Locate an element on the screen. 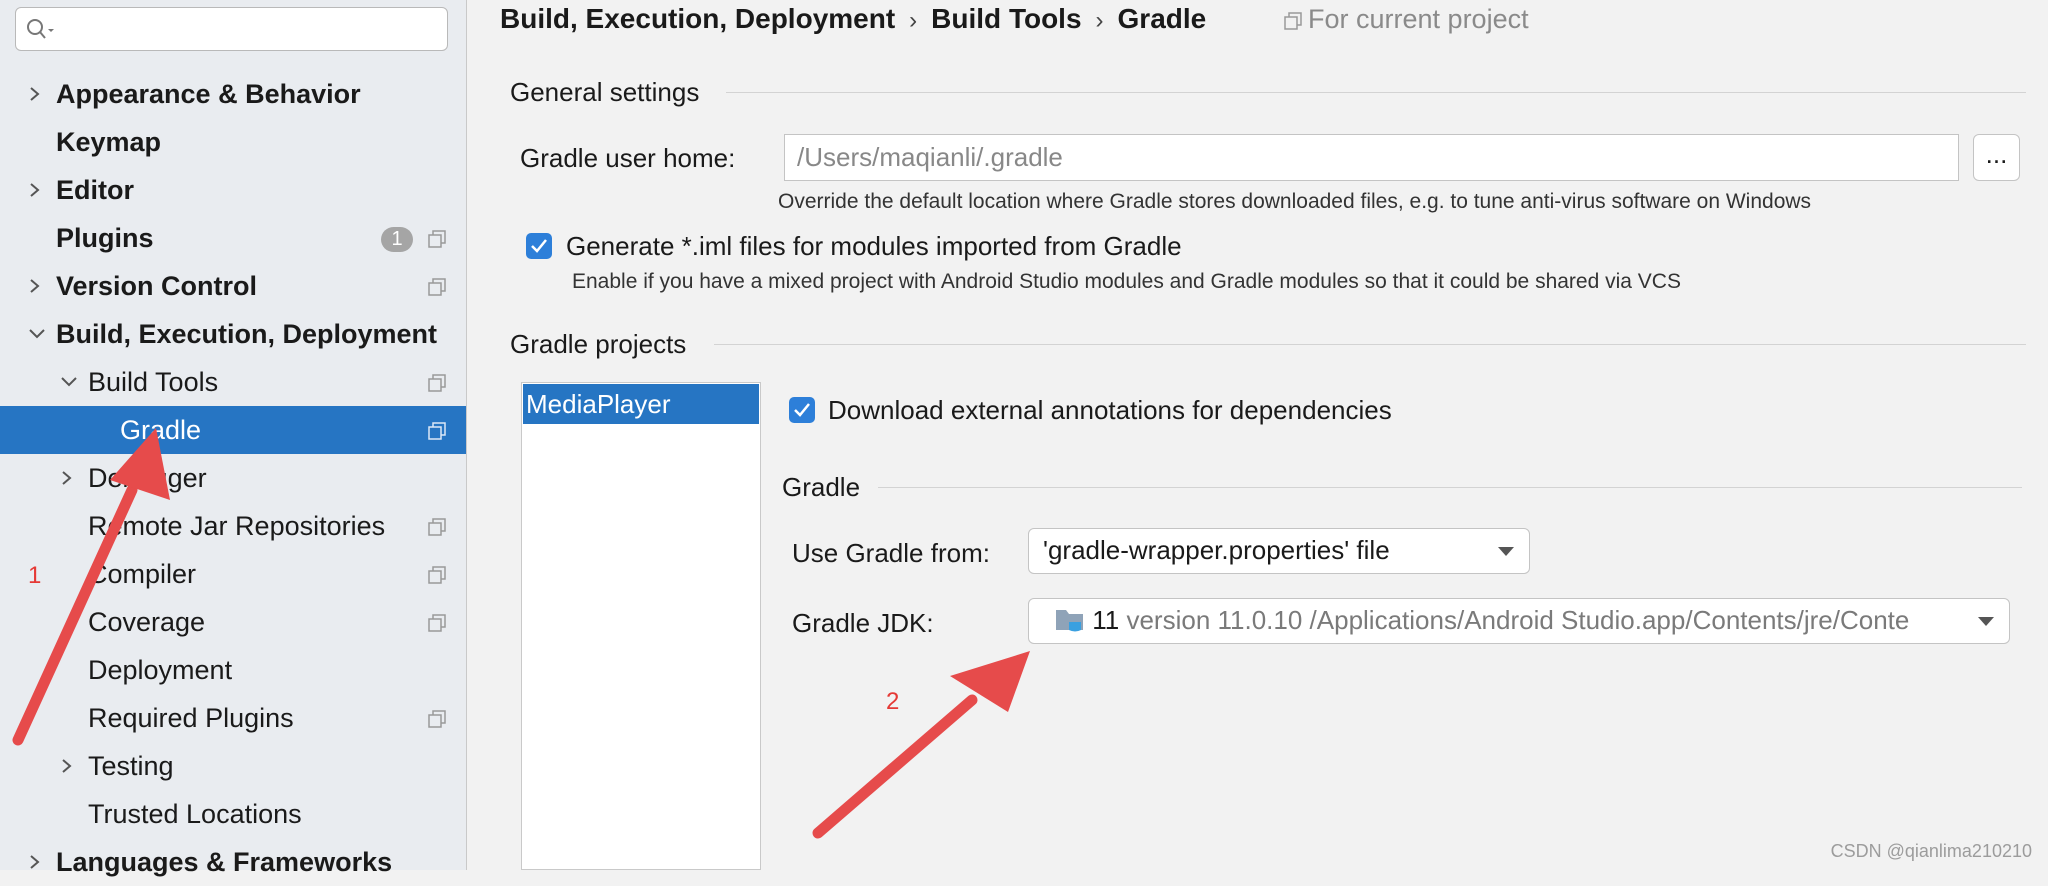  watermark: CSDN @qianlima210210 is located at coordinates (1931, 851).